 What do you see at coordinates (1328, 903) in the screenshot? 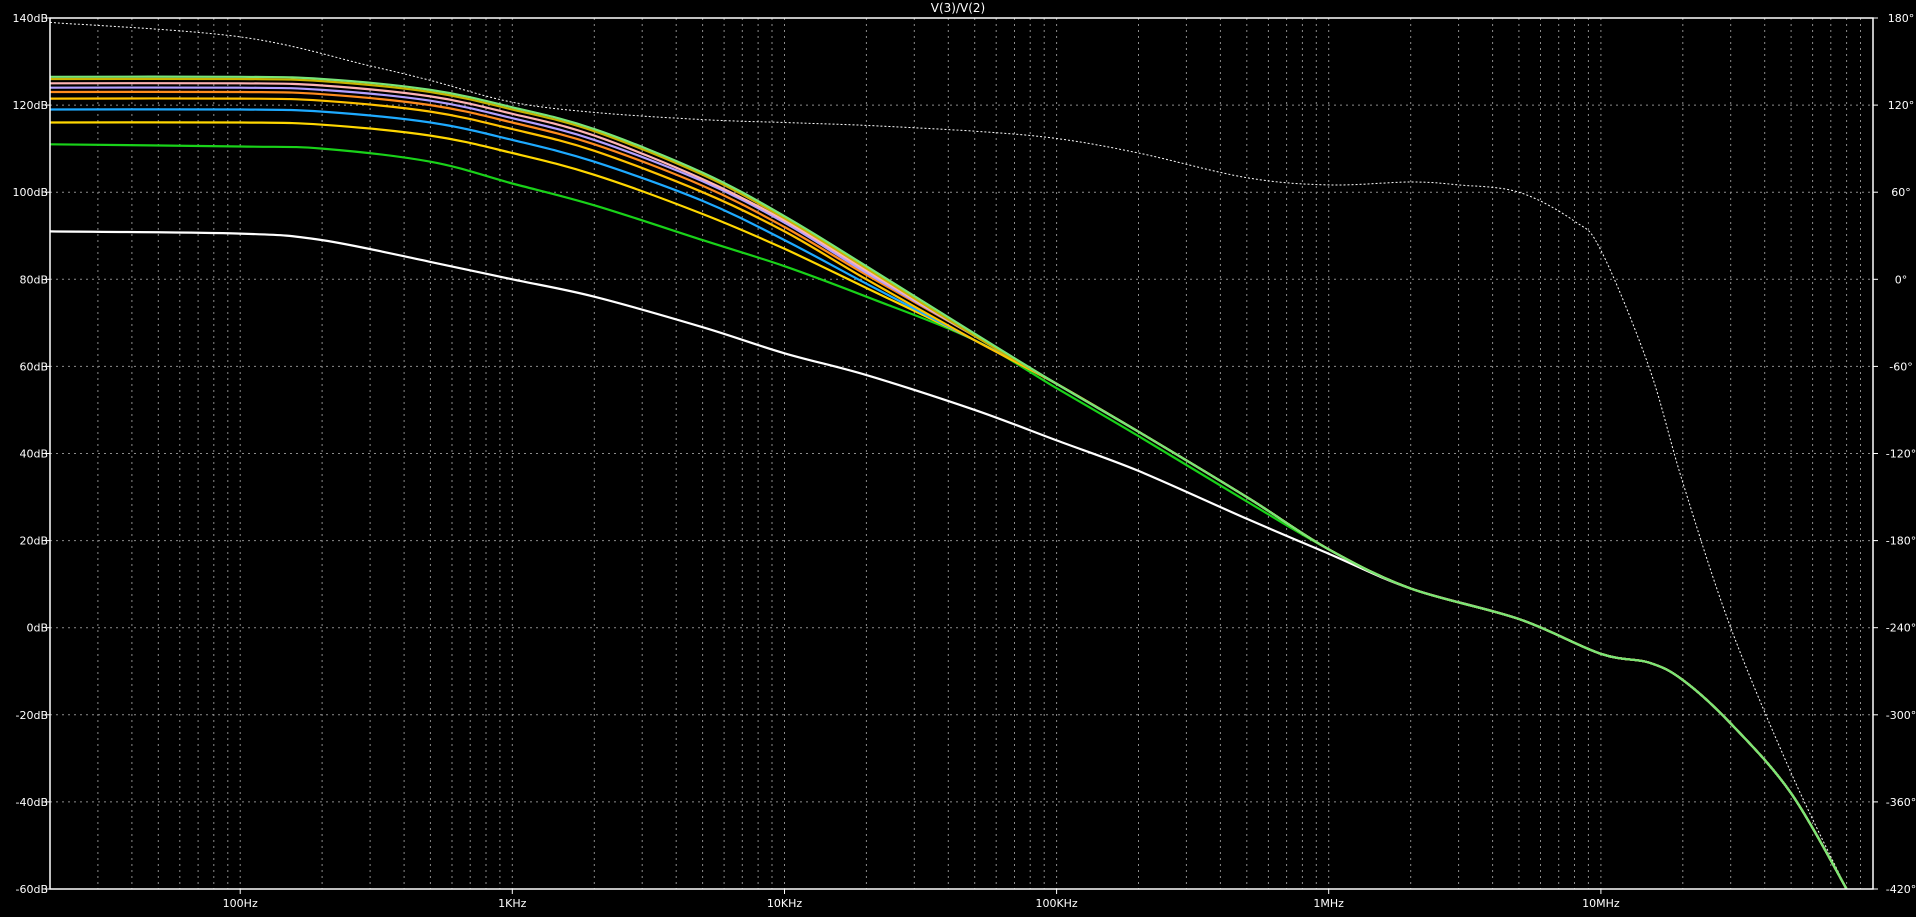
I see `x-tick-label: 1MHz` at bounding box center [1328, 903].